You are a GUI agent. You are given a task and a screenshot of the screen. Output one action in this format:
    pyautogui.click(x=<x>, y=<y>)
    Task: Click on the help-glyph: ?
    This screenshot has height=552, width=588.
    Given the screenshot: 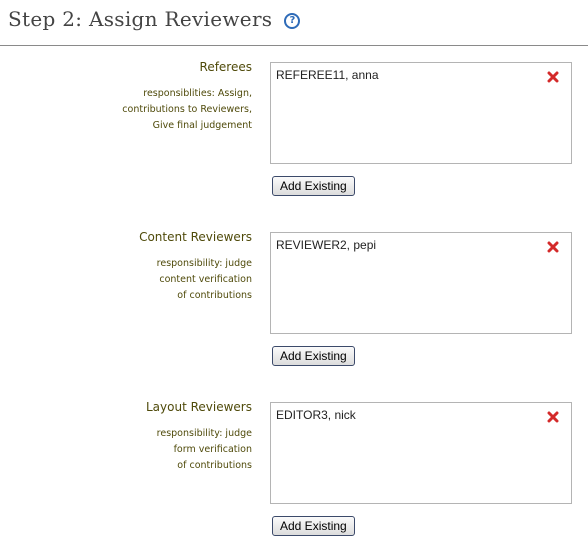 What is the action you would take?
    pyautogui.click(x=292, y=20)
    